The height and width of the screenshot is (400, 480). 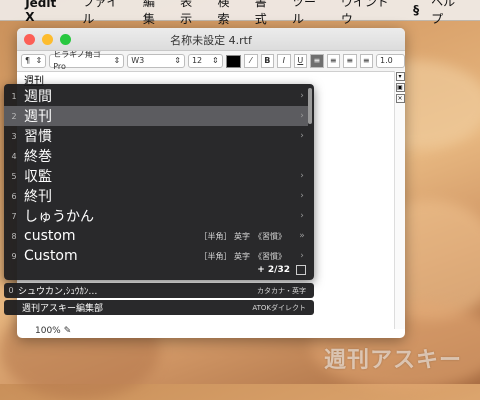 I want to click on menu-search: 検索, so click(x=228, y=13).